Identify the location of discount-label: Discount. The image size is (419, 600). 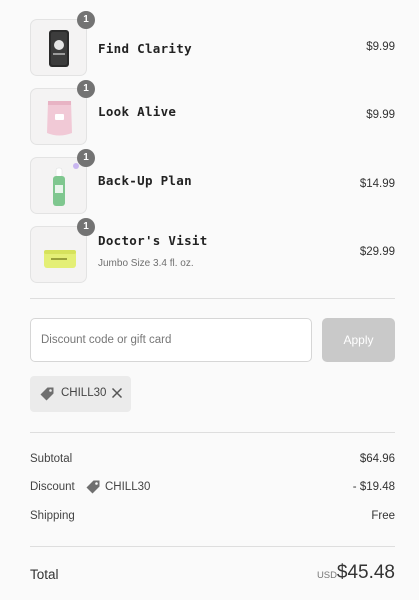
(52, 487).